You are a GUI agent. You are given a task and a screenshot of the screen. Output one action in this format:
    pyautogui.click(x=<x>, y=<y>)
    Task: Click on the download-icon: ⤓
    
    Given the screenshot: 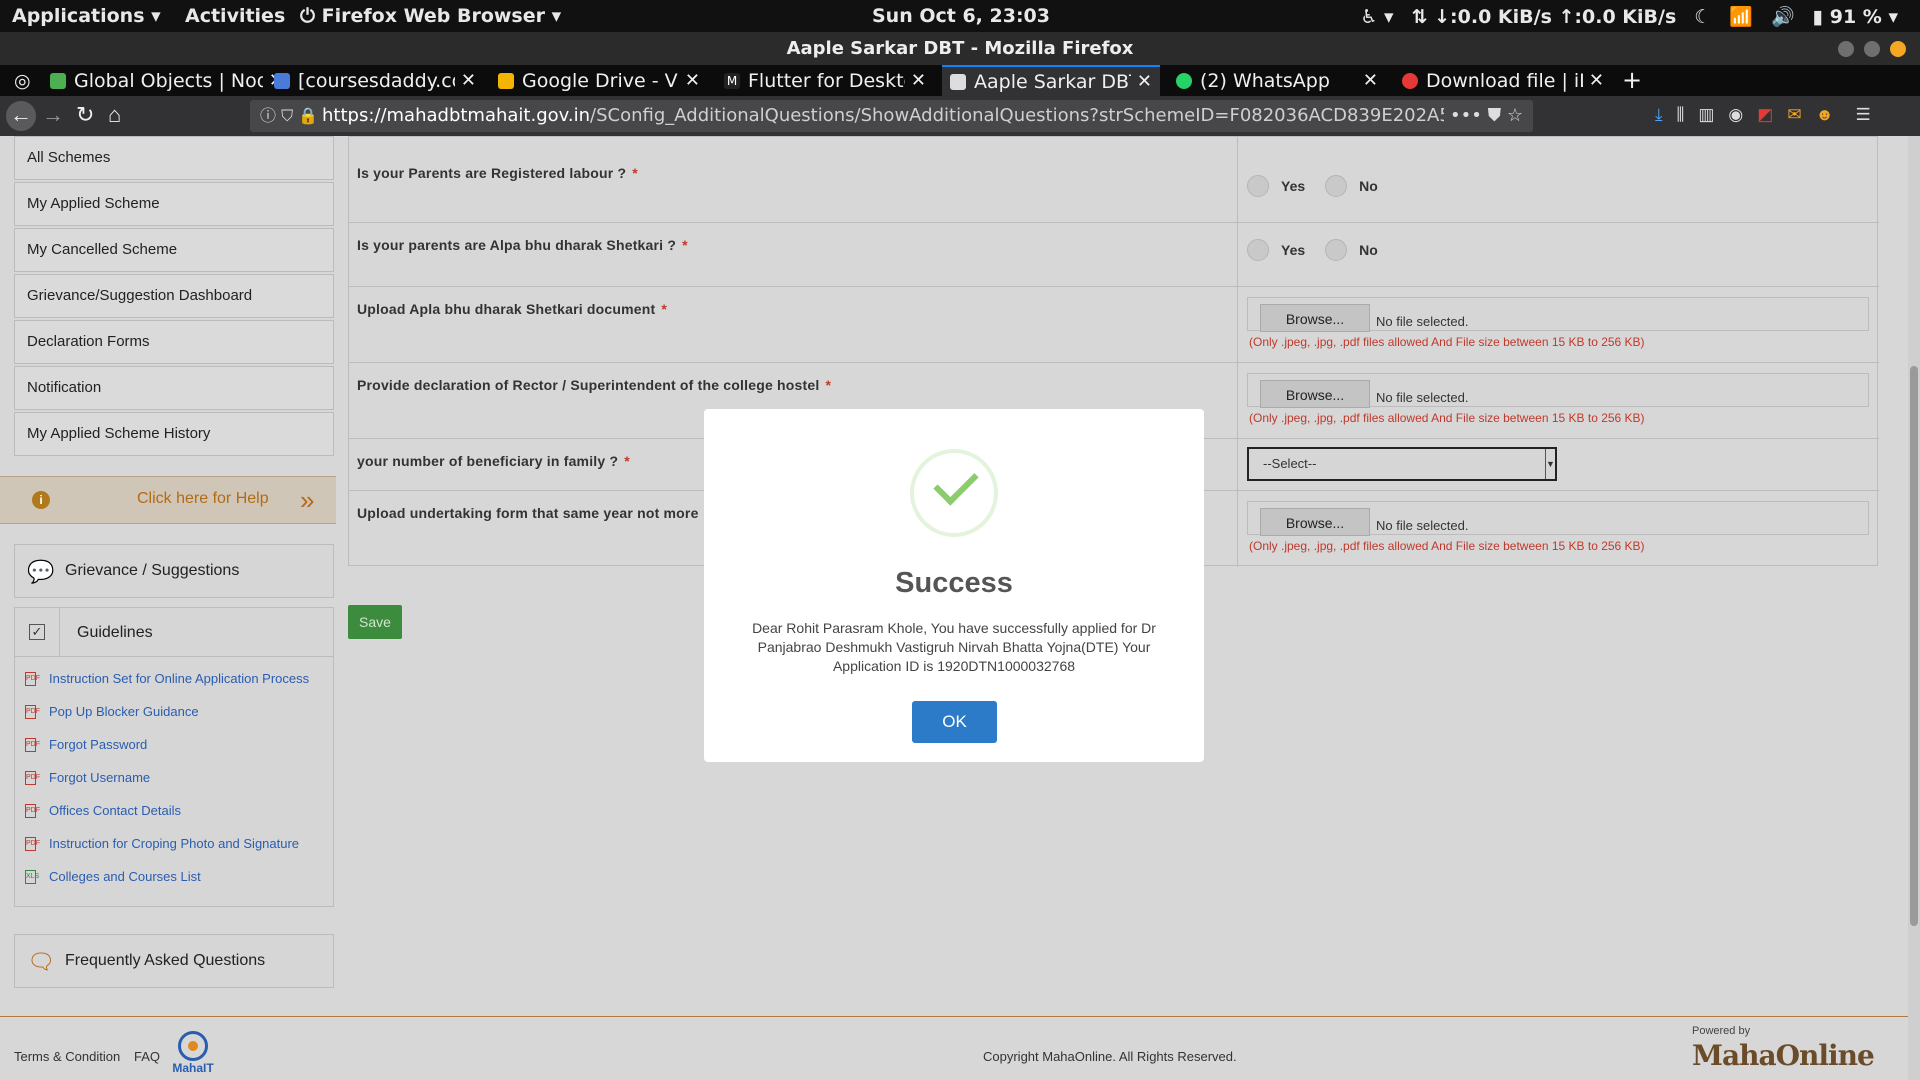 What is the action you would take?
    pyautogui.click(x=1659, y=115)
    